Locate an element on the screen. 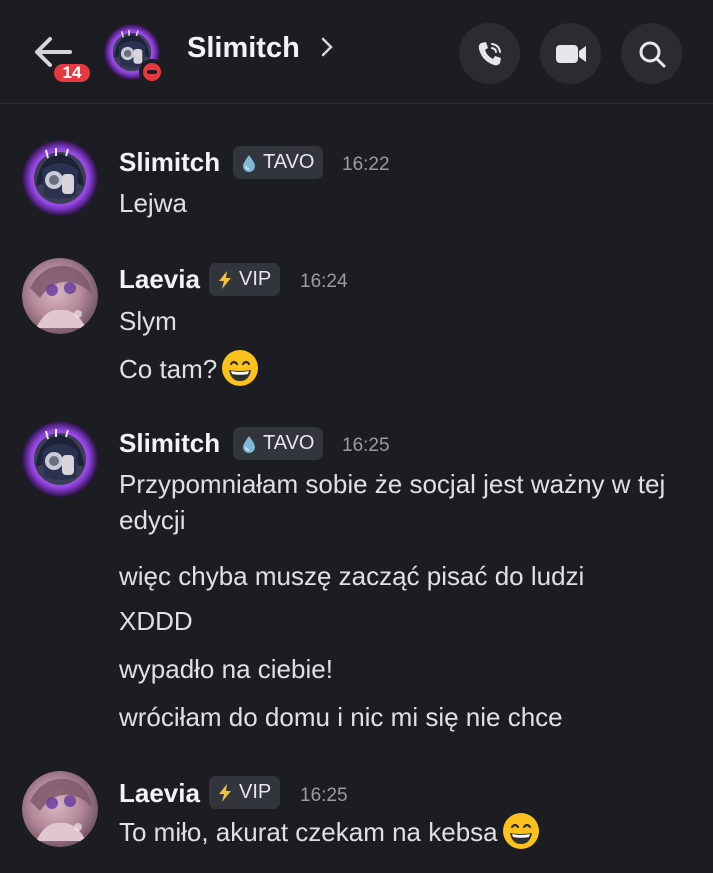  search-button is located at coordinates (651, 53).